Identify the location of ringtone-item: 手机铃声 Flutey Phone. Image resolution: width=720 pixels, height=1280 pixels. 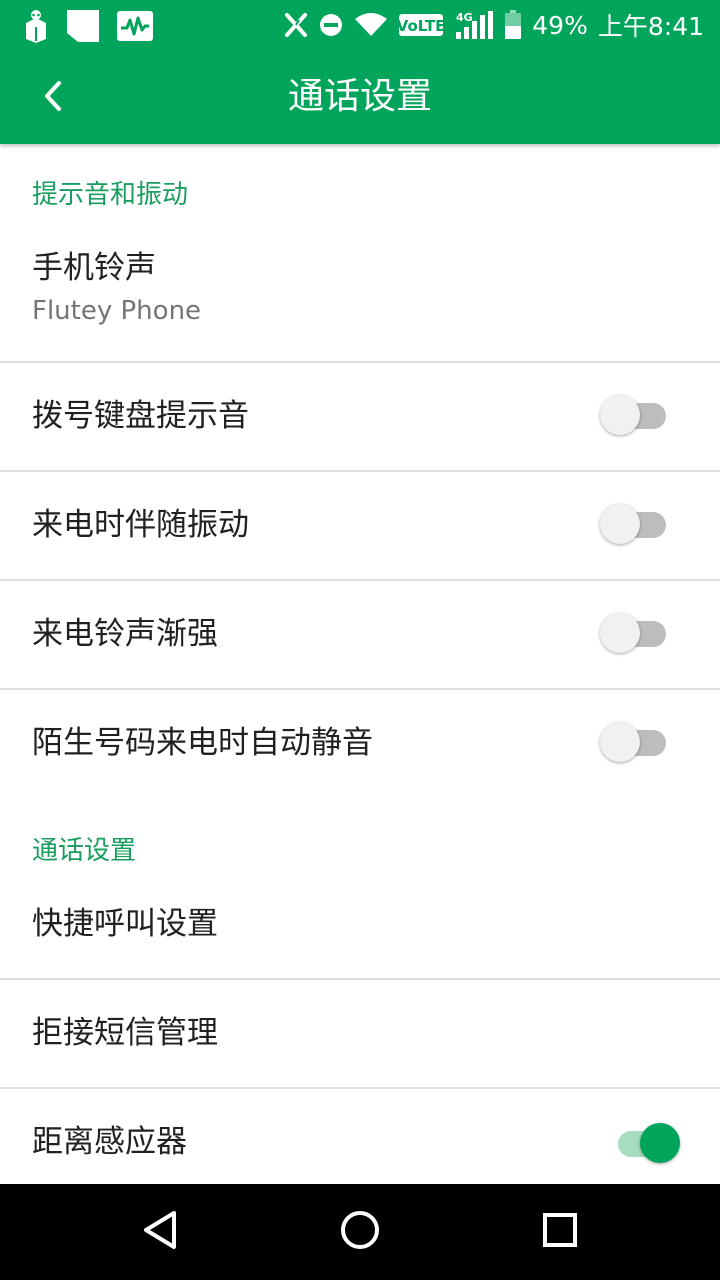
(360, 298).